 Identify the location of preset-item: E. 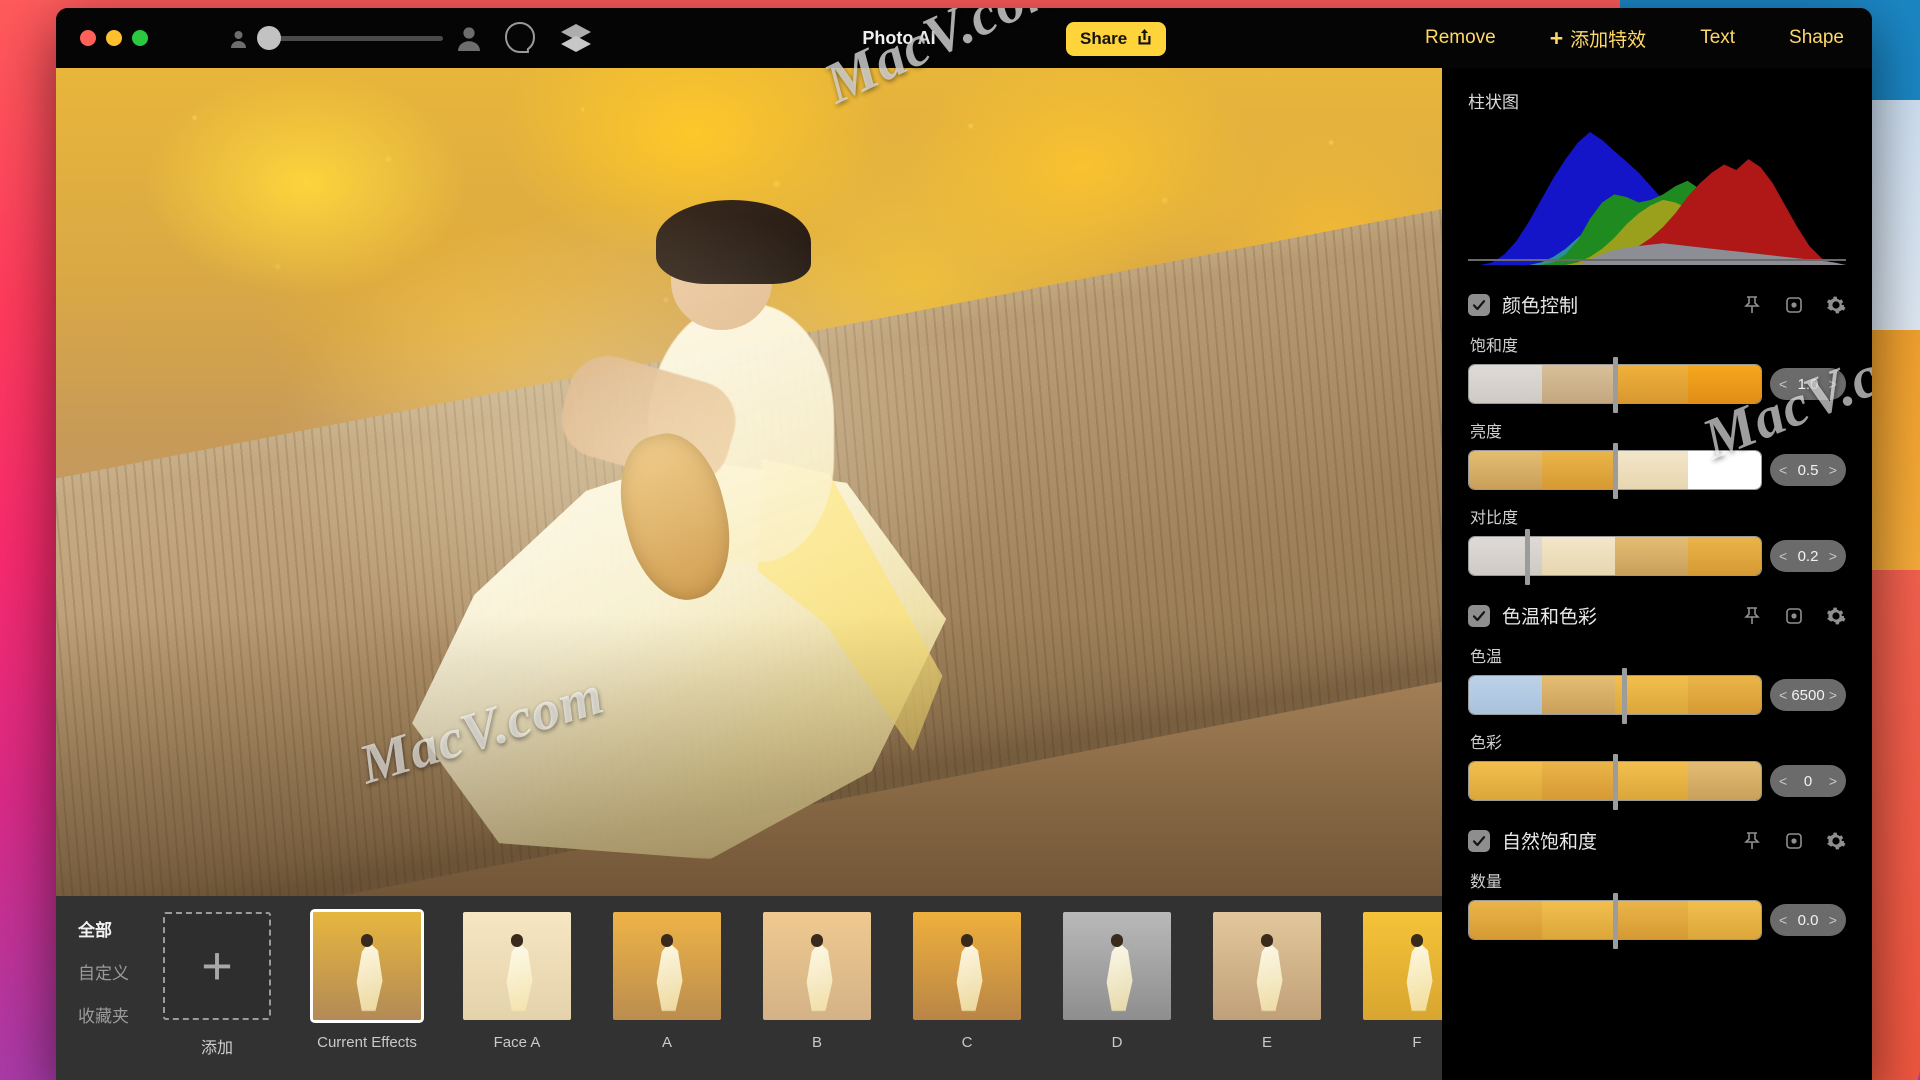
(1267, 981).